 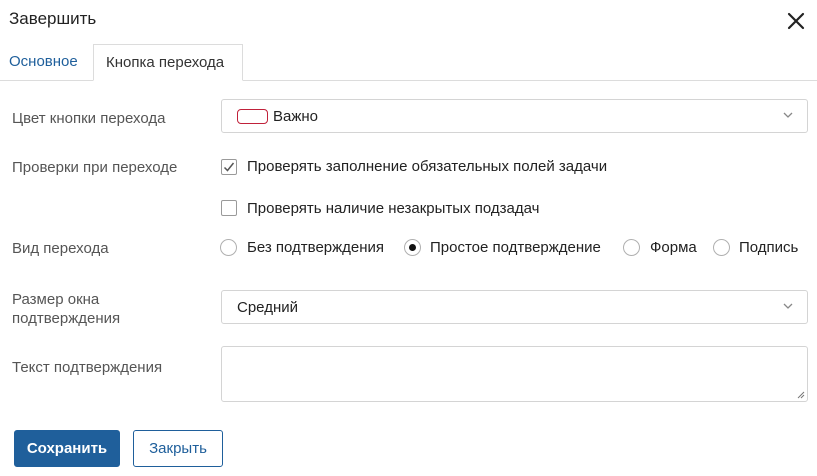 I want to click on checkmark-icon, so click(x=229, y=167).